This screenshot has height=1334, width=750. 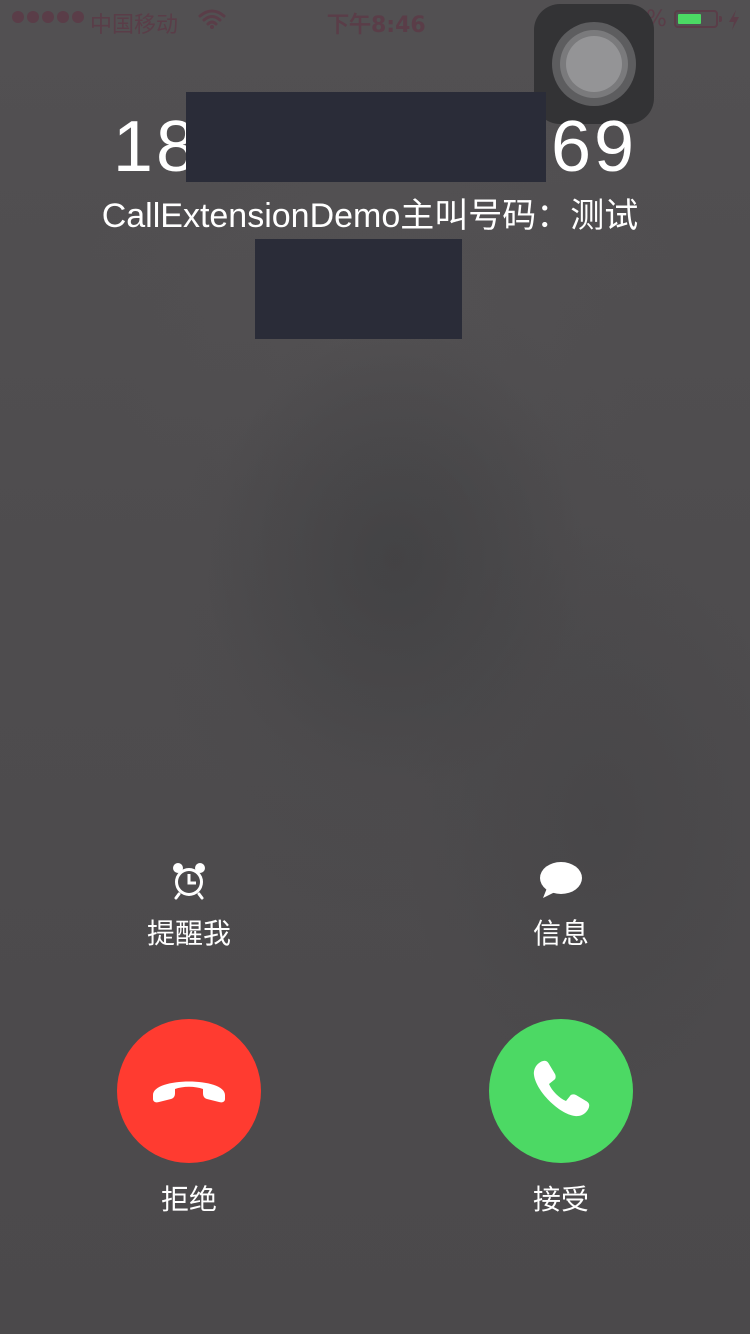 What do you see at coordinates (689, 19) in the screenshot?
I see `battery-level` at bounding box center [689, 19].